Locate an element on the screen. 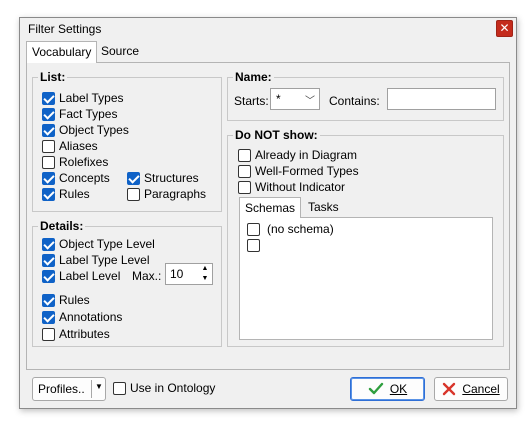  checkbox-label-type-level: Label Type Level is located at coordinates (96, 260).